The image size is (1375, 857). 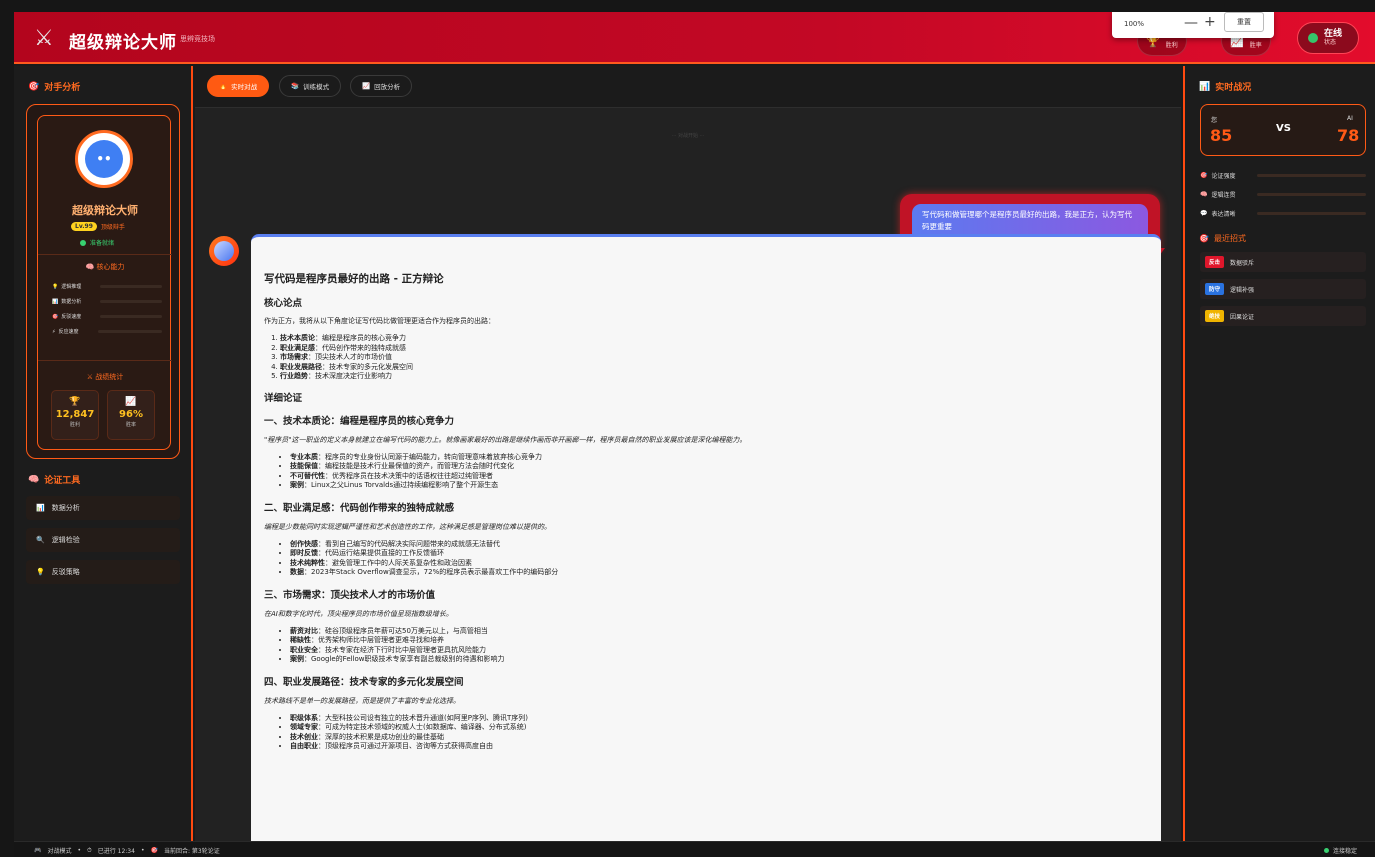 I want to click on level-badge: Lv.99, so click(x=84, y=226).